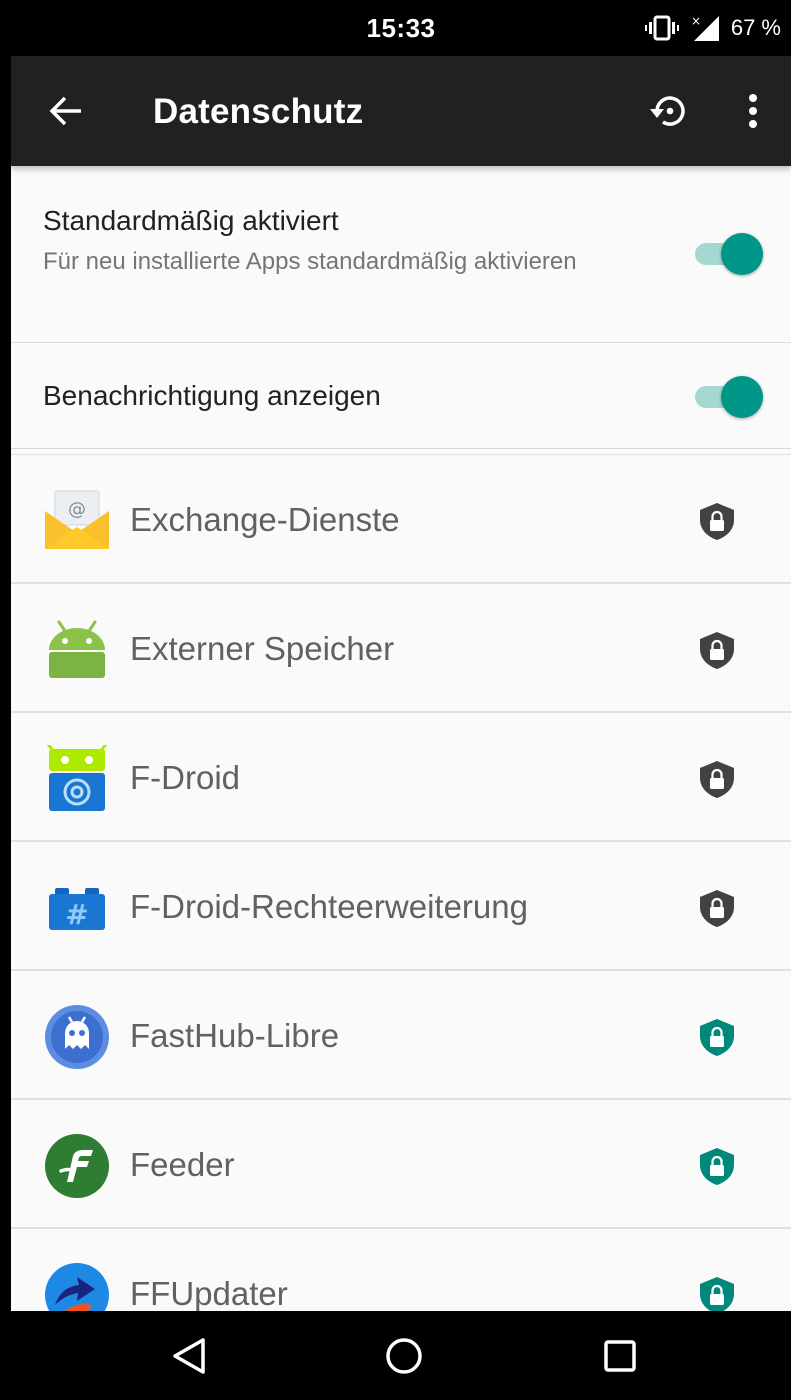 Image resolution: width=791 pixels, height=1400 pixels. I want to click on vibrate-icon, so click(661, 28).